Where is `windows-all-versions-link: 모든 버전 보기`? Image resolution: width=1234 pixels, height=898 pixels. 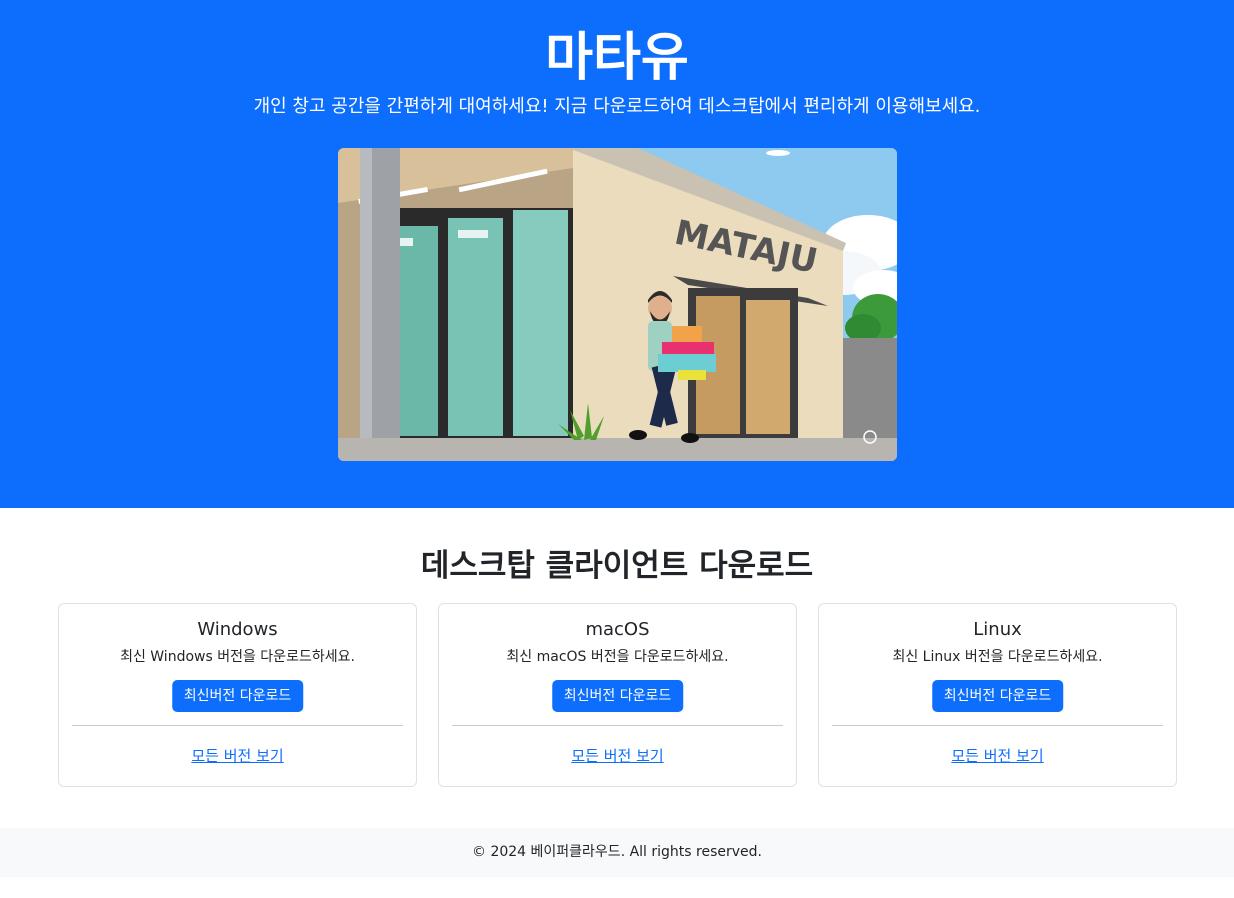 windows-all-versions-link: 모든 버전 보기 is located at coordinates (237, 756).